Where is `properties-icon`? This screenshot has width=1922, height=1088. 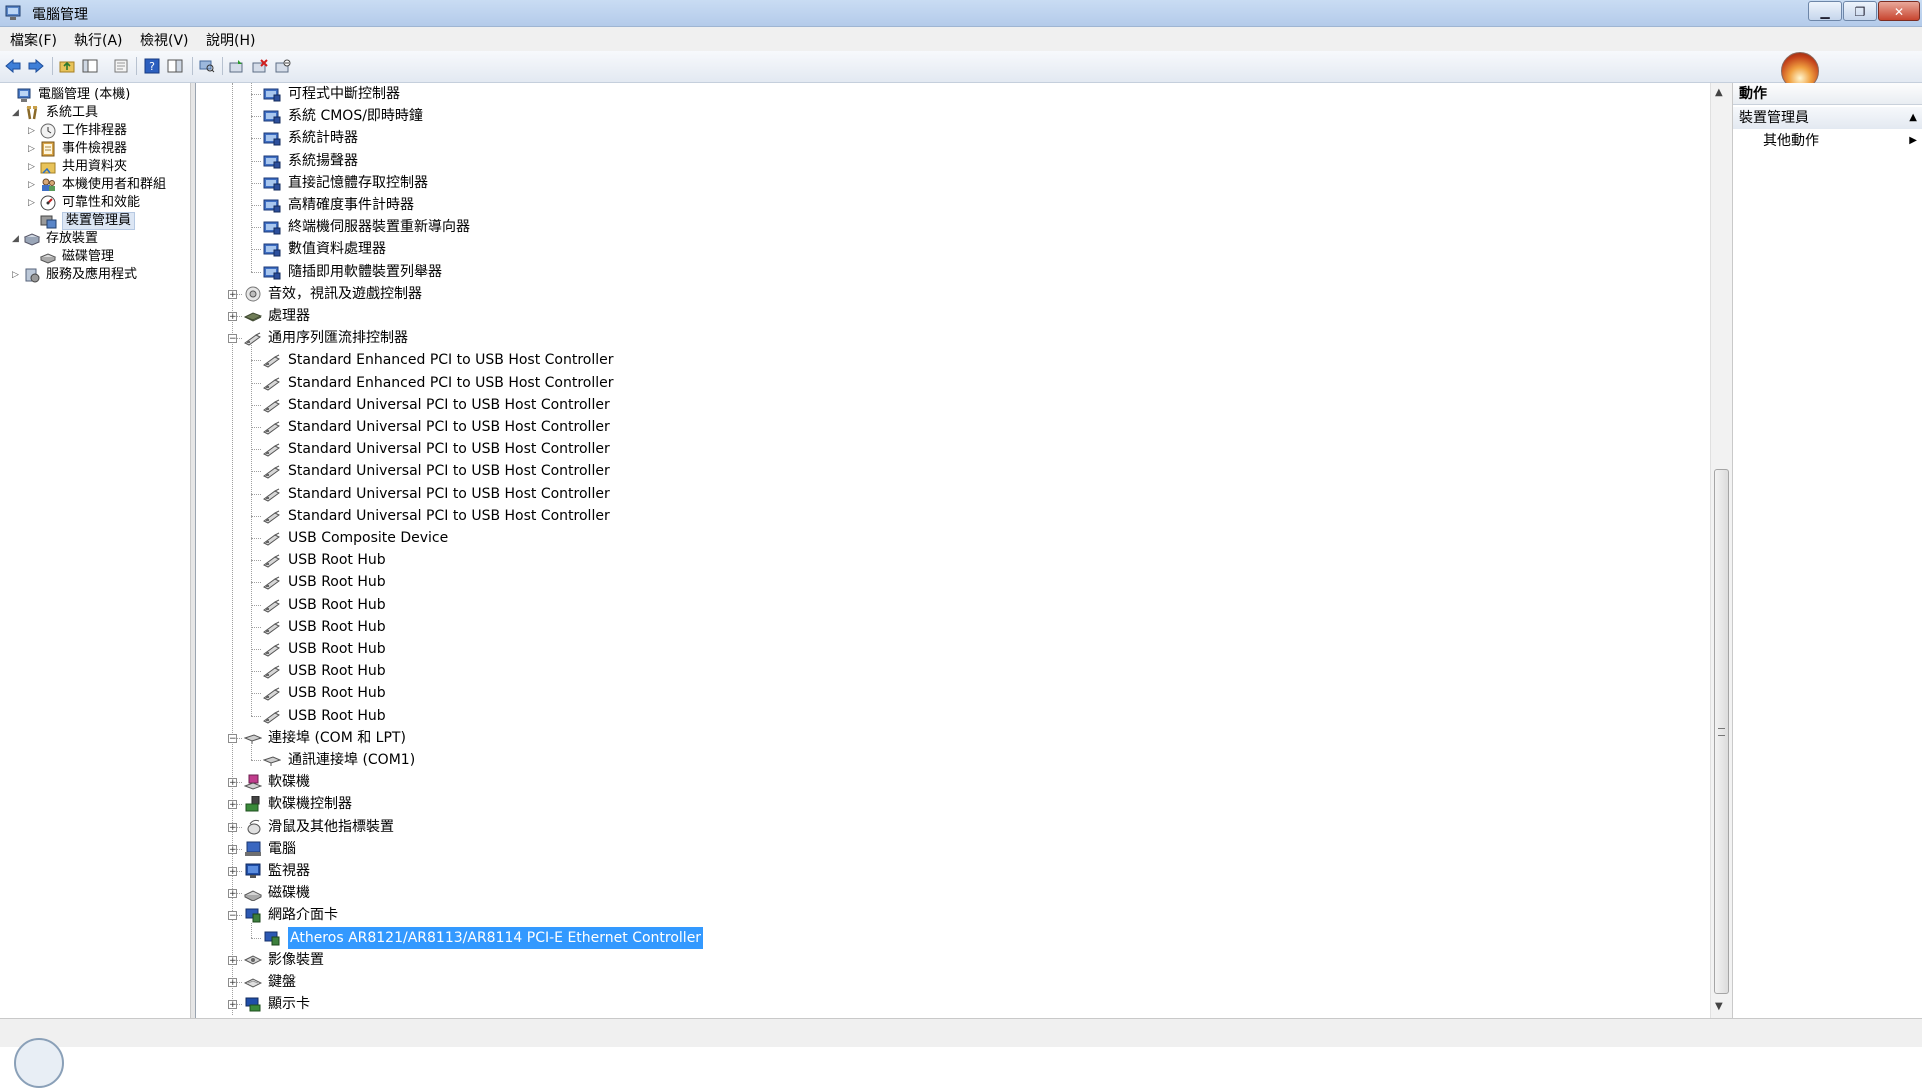
properties-icon is located at coordinates (121, 66).